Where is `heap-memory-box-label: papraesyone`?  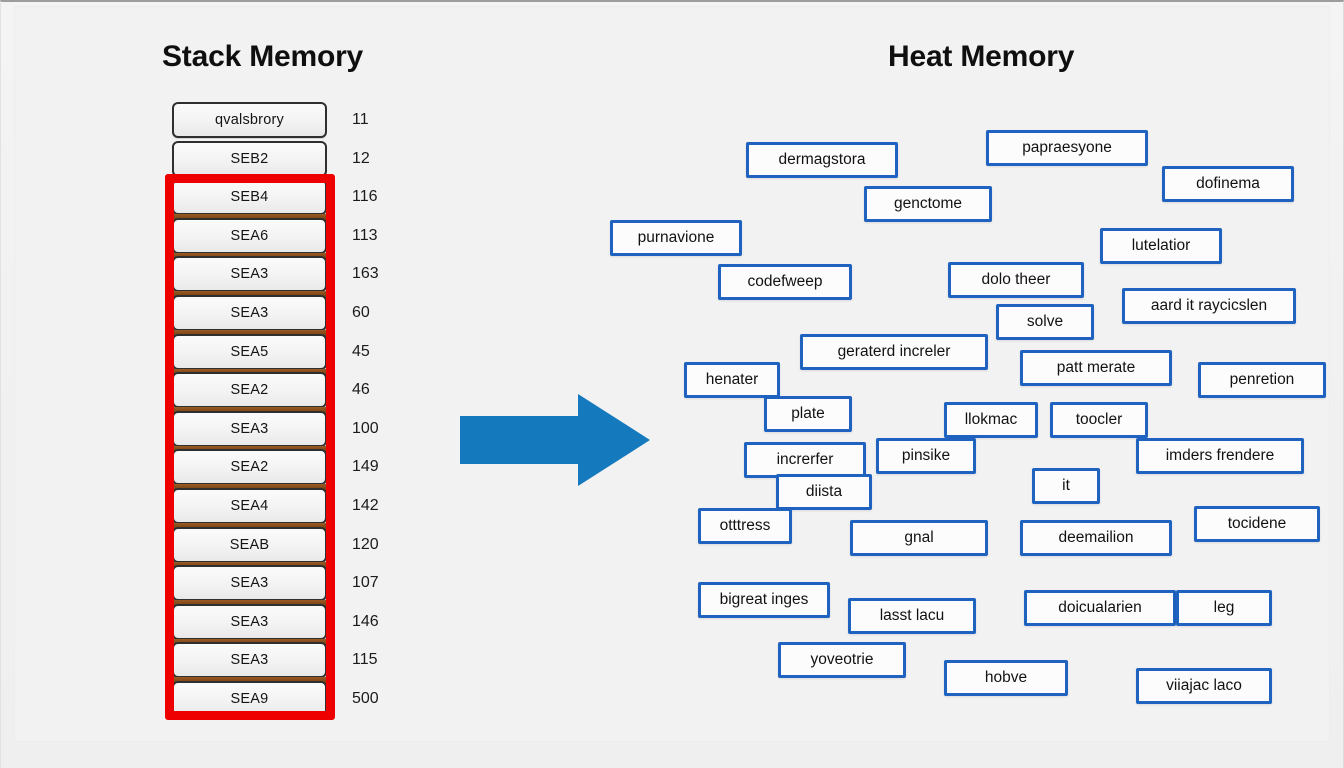 heap-memory-box-label: papraesyone is located at coordinates (1067, 147).